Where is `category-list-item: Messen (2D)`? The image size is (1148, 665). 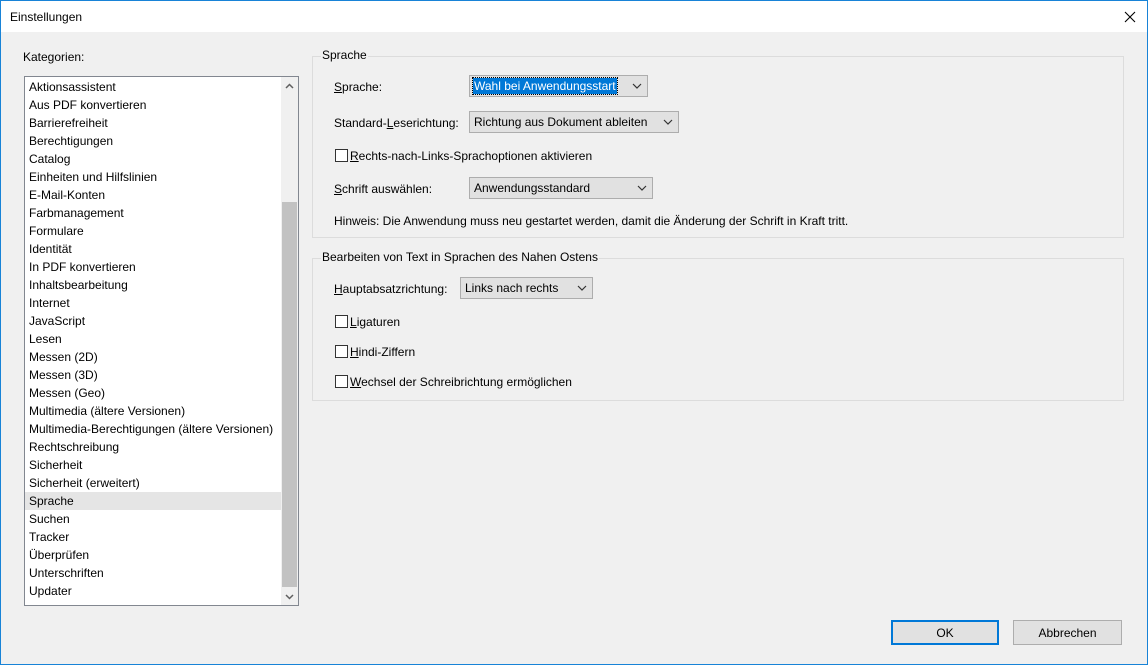
category-list-item: Messen (2D) is located at coordinates (153, 357).